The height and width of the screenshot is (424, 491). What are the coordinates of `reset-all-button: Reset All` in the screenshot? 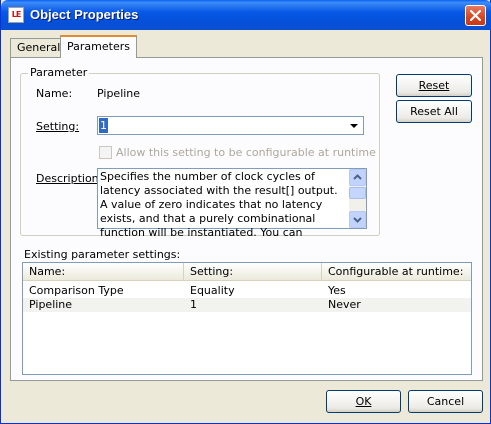 It's located at (434, 111).